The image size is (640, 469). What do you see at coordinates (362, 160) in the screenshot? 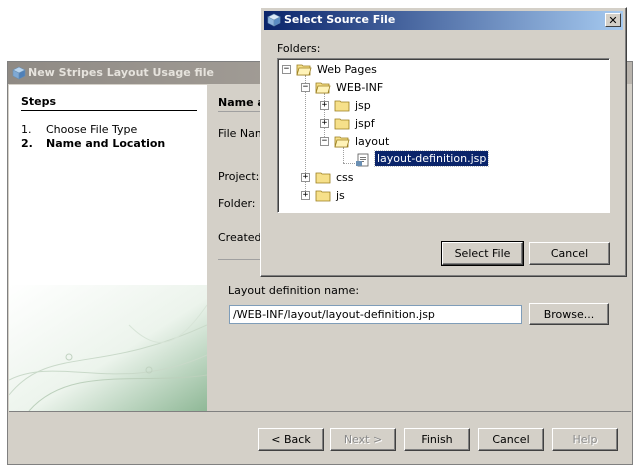
I see `jsp-file-icon` at bounding box center [362, 160].